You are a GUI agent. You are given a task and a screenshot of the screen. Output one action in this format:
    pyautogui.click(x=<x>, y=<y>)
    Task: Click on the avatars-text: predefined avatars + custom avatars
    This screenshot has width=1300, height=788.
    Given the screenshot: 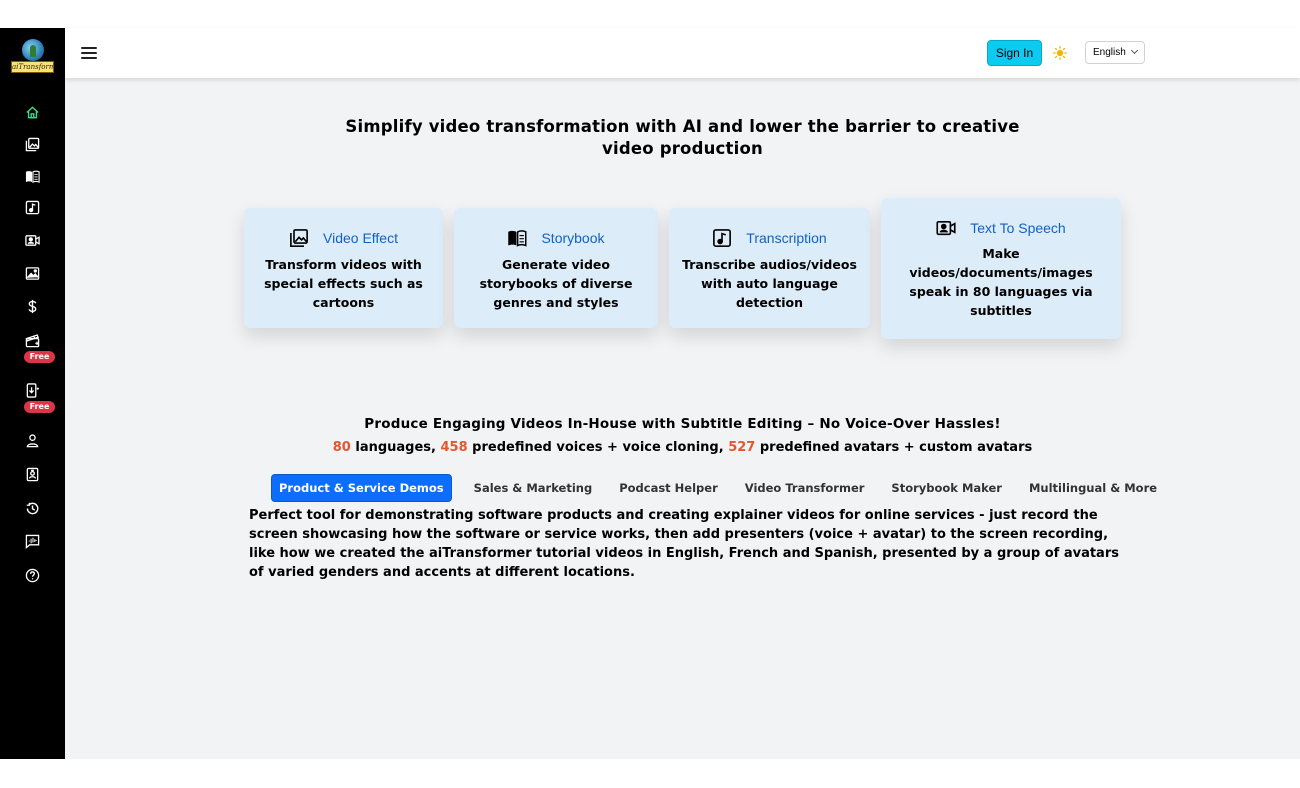 What is the action you would take?
    pyautogui.click(x=894, y=447)
    